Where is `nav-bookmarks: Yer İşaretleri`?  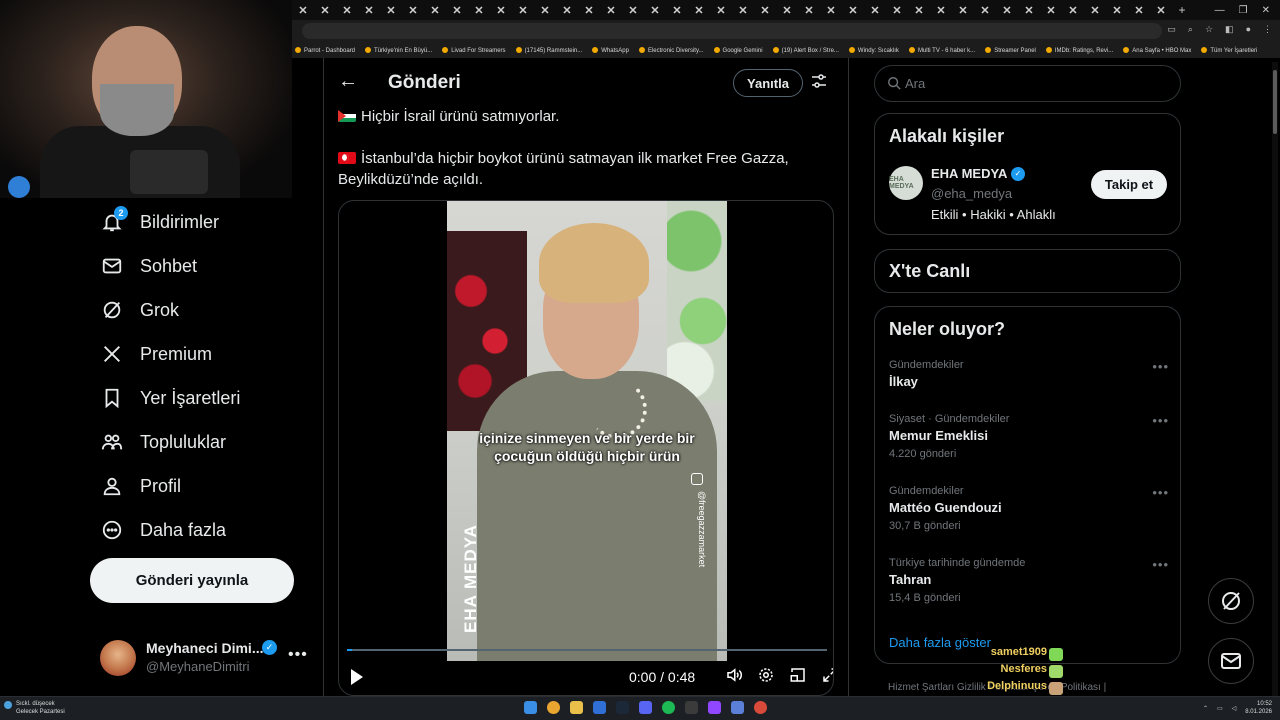 nav-bookmarks: Yer İşaretleri is located at coordinates (200, 398).